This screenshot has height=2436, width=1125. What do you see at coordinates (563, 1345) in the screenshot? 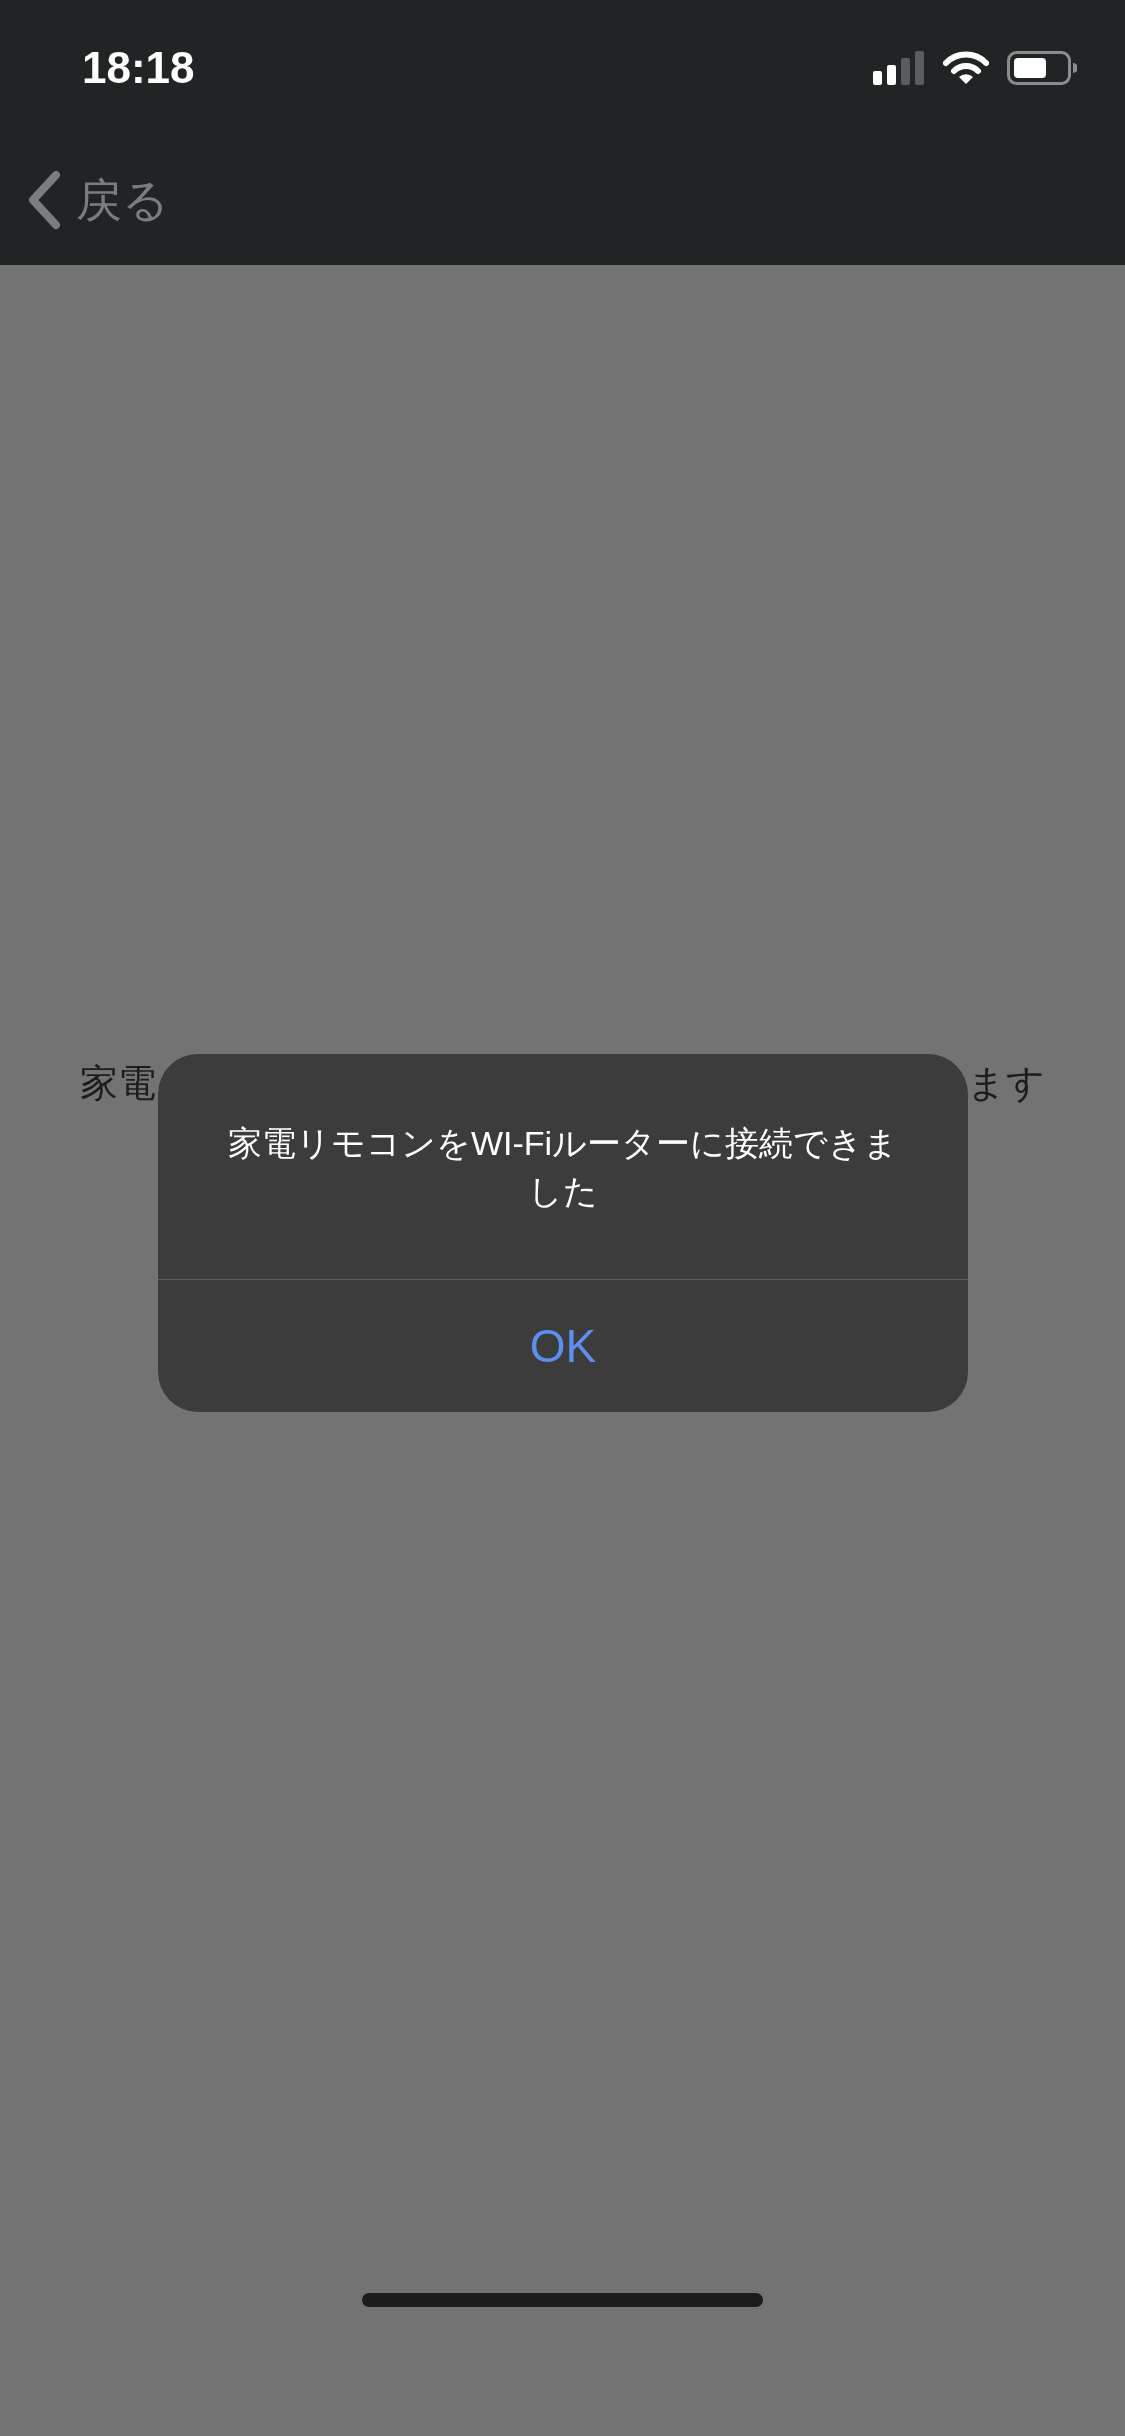
I see `ok-button: OK` at bounding box center [563, 1345].